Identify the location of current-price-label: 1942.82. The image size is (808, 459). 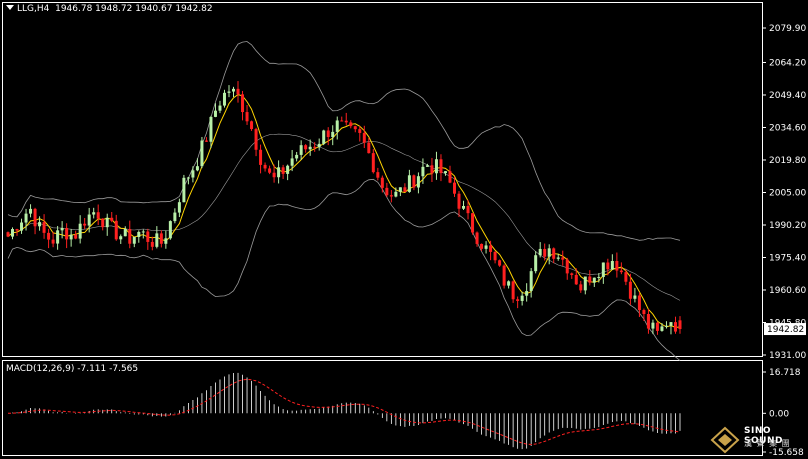
(785, 330).